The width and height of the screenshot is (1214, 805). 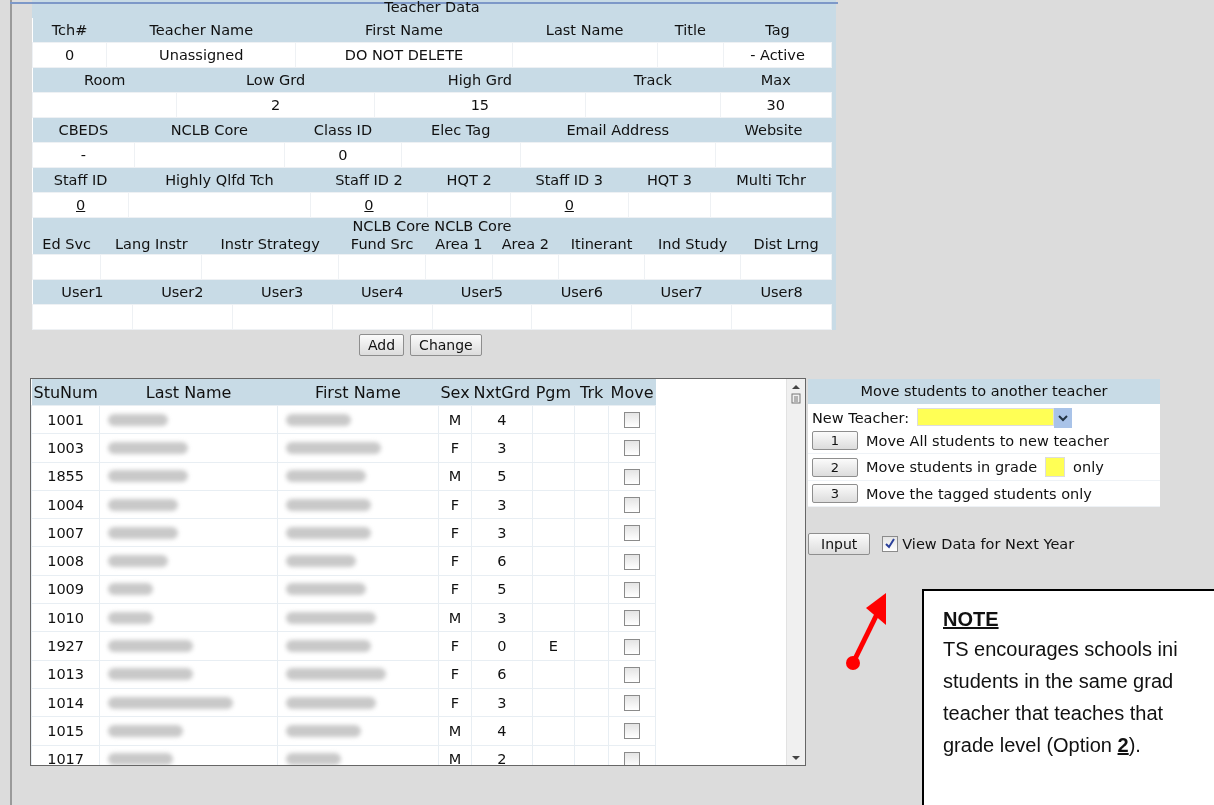 What do you see at coordinates (382, 292) in the screenshot?
I see `column-header: User4` at bounding box center [382, 292].